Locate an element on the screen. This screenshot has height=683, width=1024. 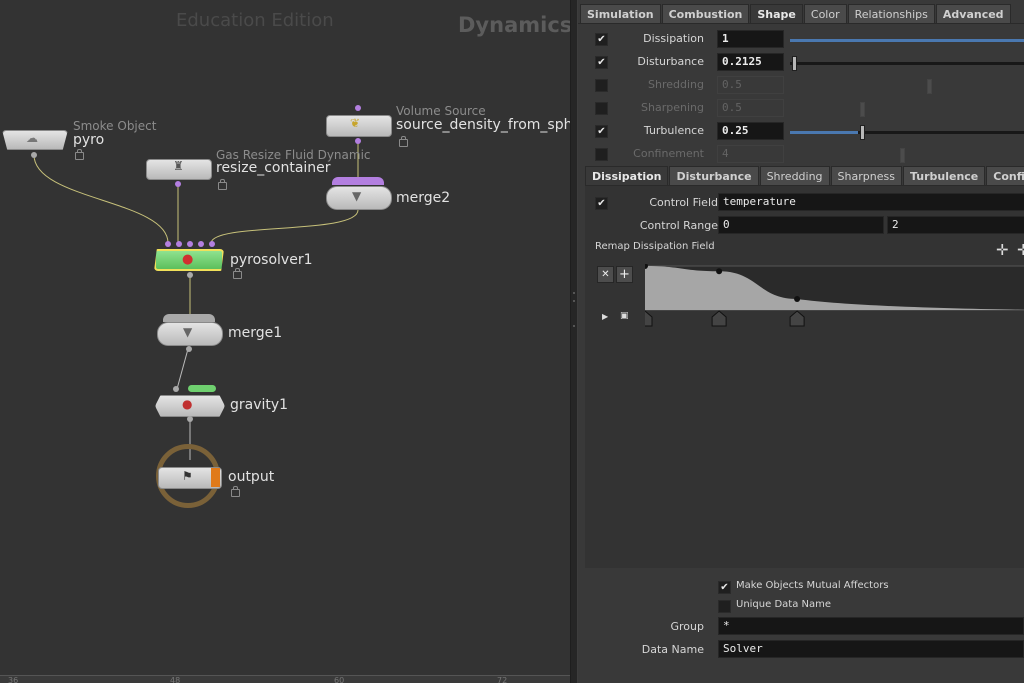
pane-divider is located at coordinates (574, 341).